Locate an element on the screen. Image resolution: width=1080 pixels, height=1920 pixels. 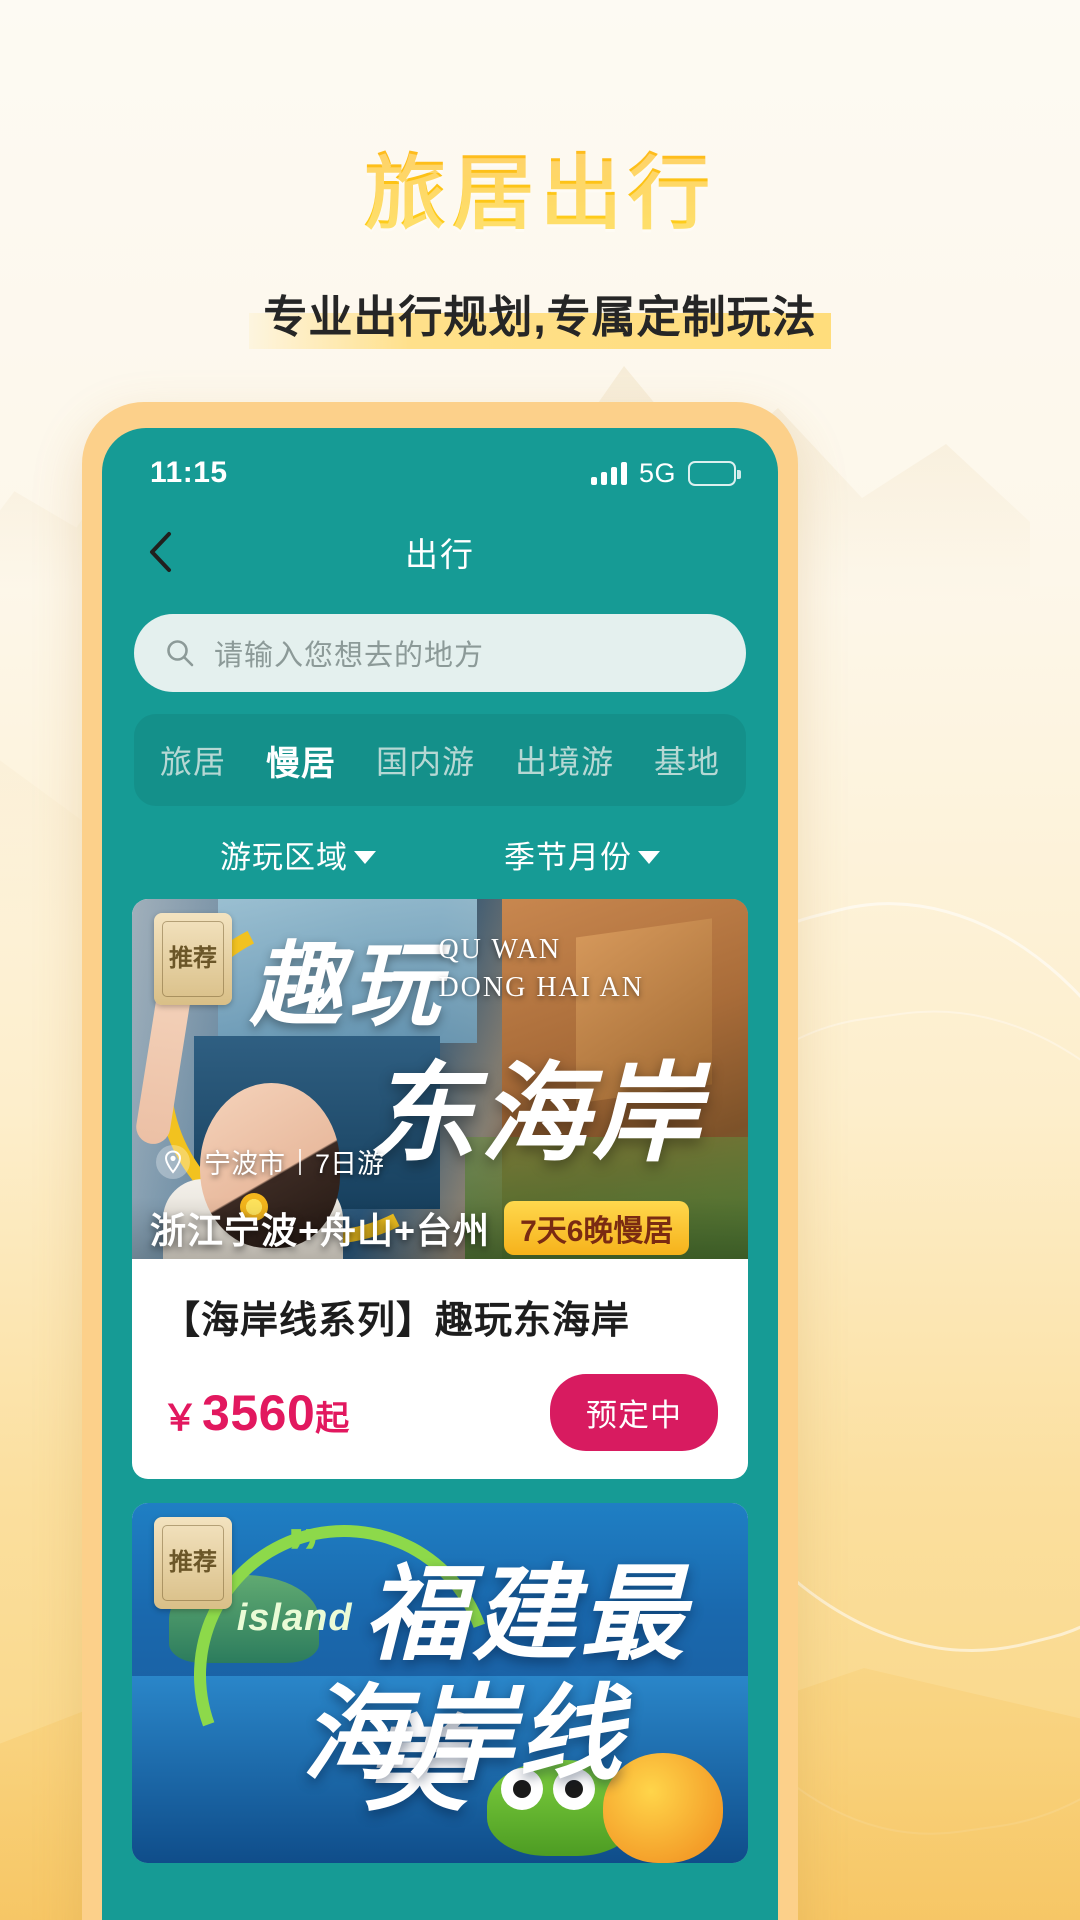
banner-meta: 宁波市 7日游 is located at coordinates (270, 1161).